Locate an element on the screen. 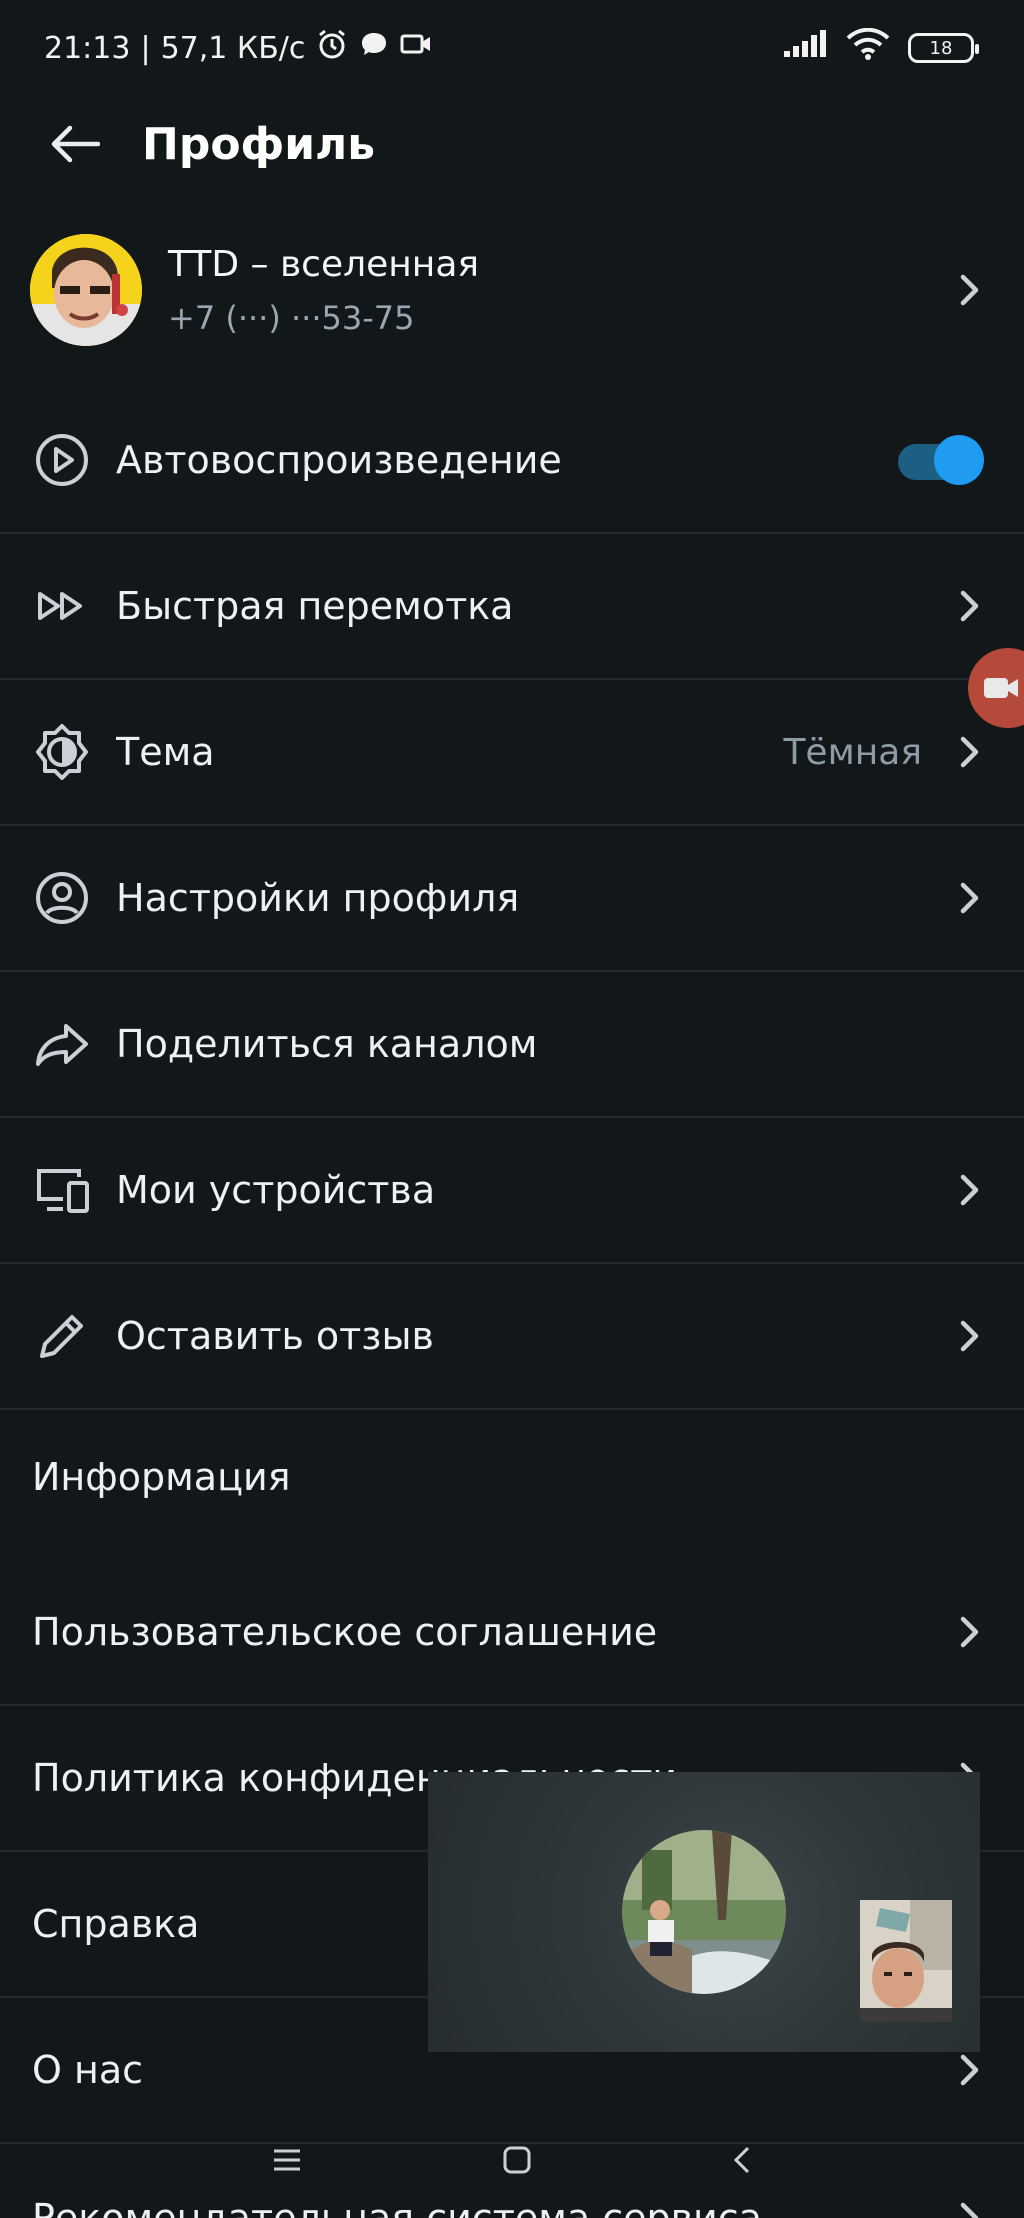 The width and height of the screenshot is (1024, 2218). app-header: Профиль is located at coordinates (512, 144).